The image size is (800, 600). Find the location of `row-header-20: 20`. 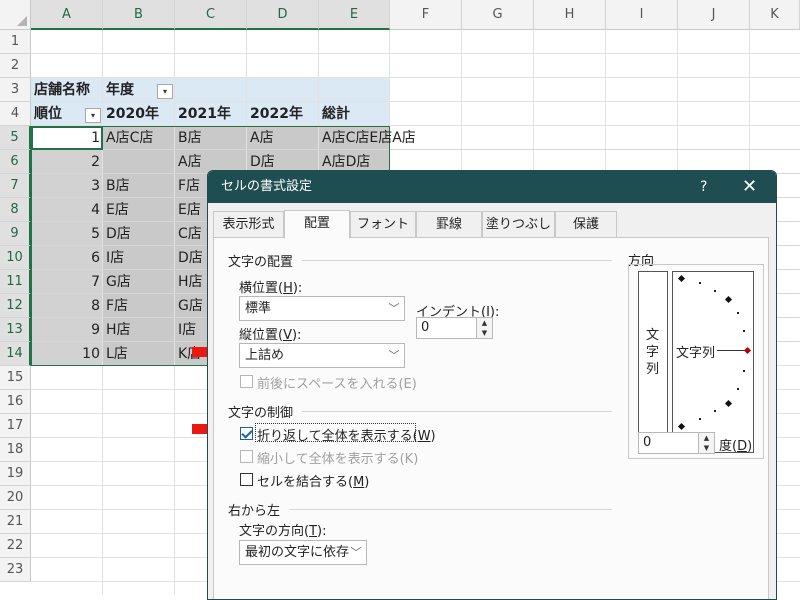

row-header-20: 20 is located at coordinates (15, 498).